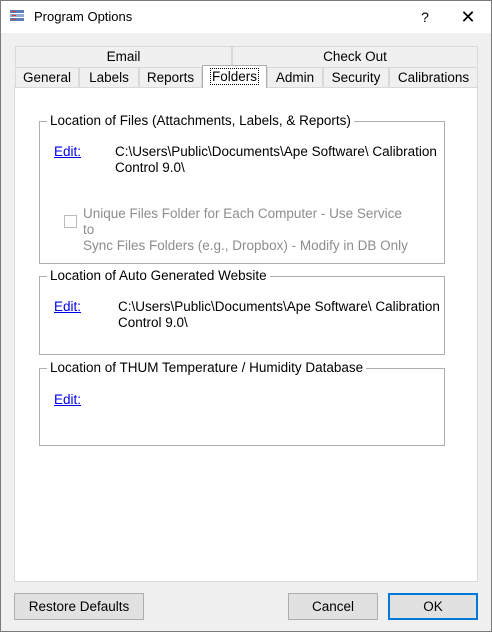 The width and height of the screenshot is (492, 632). I want to click on tab-check-out-label: Check Out, so click(355, 56).